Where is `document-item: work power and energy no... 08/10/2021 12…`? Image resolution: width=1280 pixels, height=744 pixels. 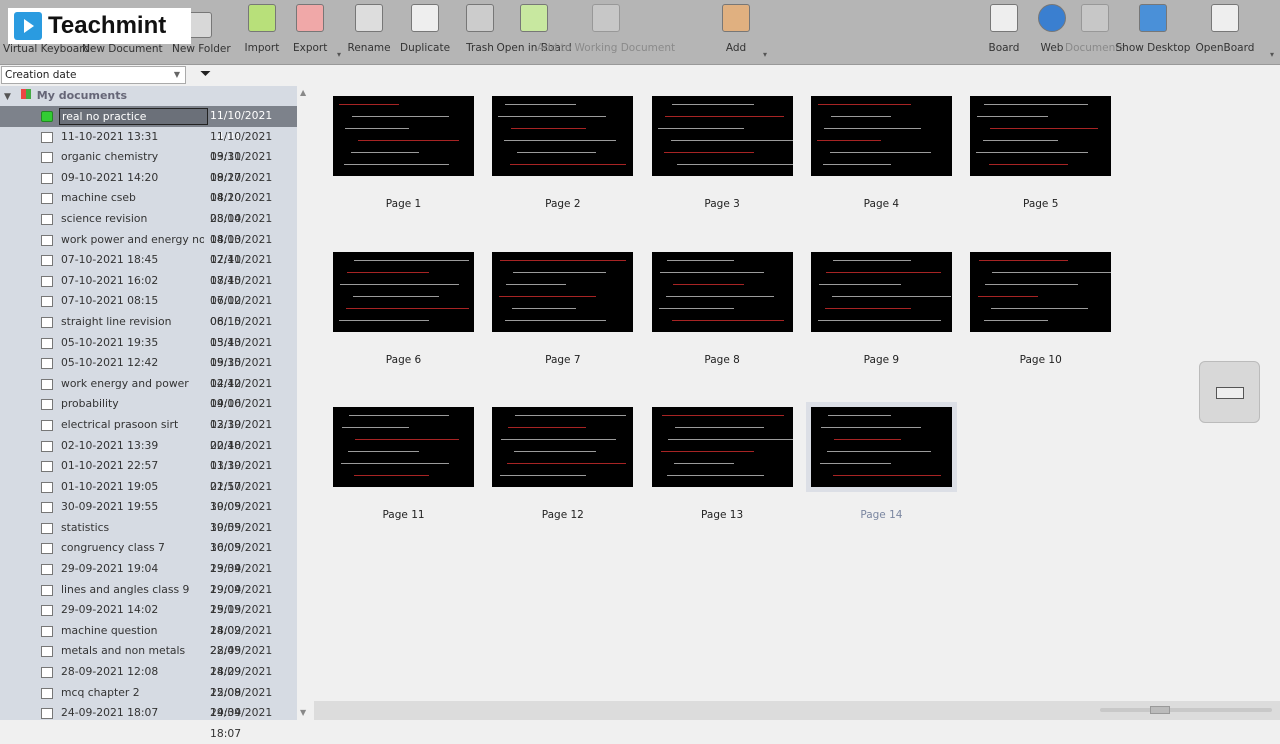
document-item: work power and energy no... 08/10/2021 12… is located at coordinates (148, 248).